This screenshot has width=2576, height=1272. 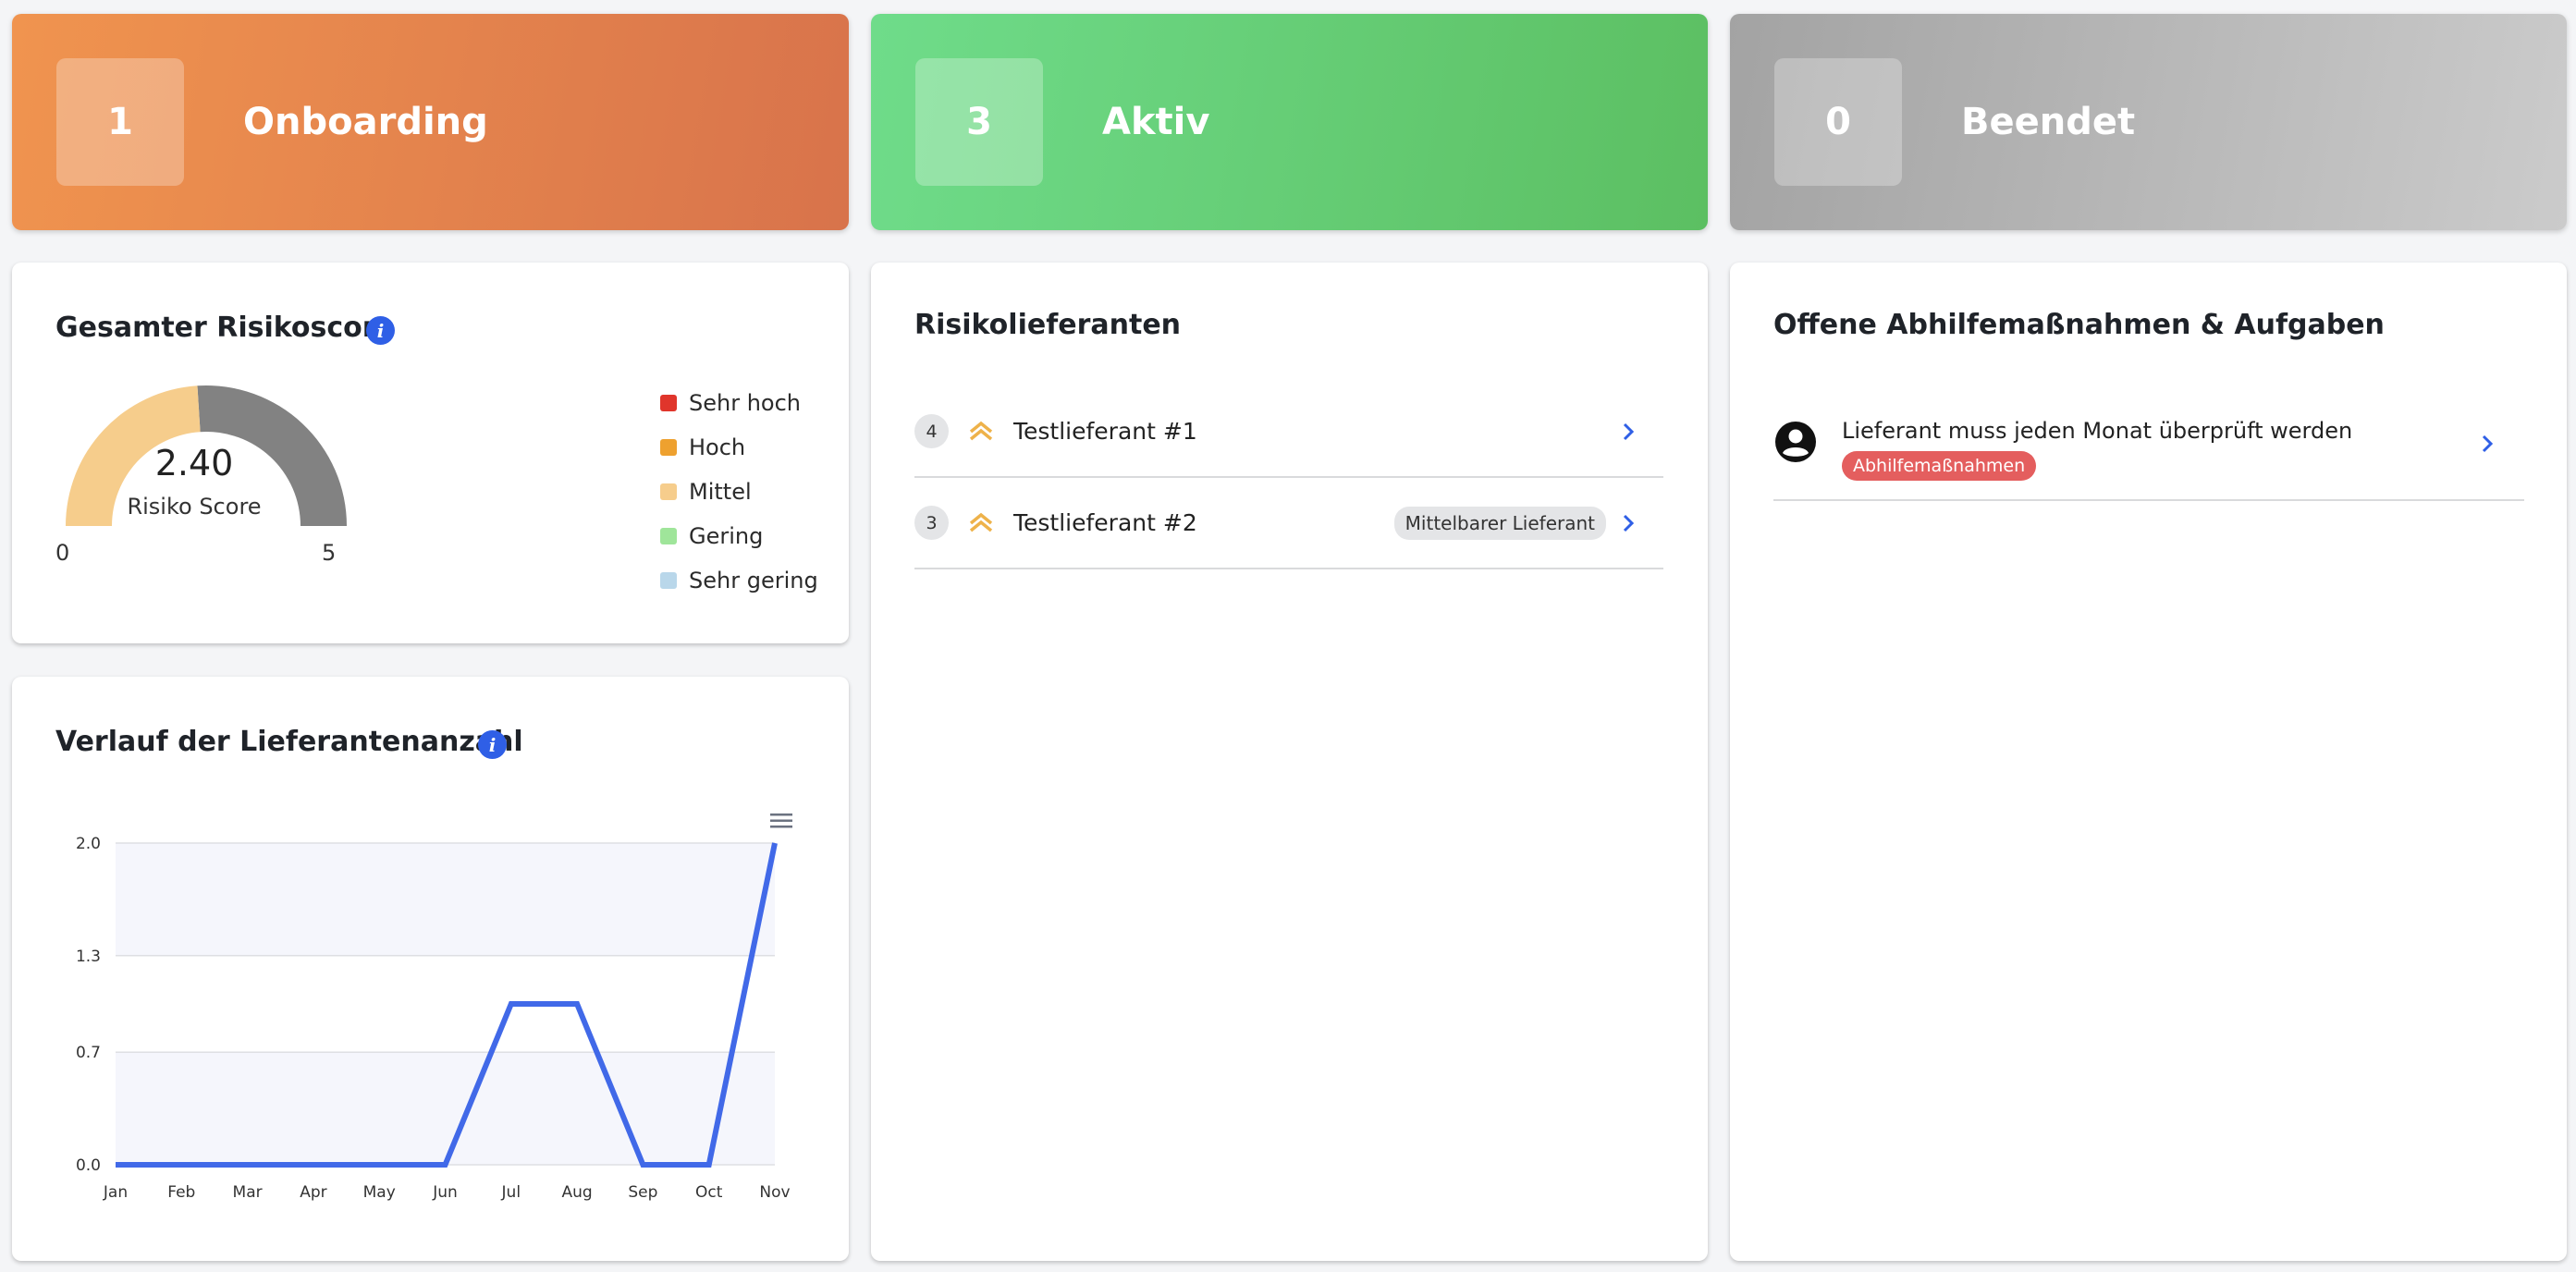 What do you see at coordinates (88, 1053) in the screenshot?
I see `y-tick-label: 0.7` at bounding box center [88, 1053].